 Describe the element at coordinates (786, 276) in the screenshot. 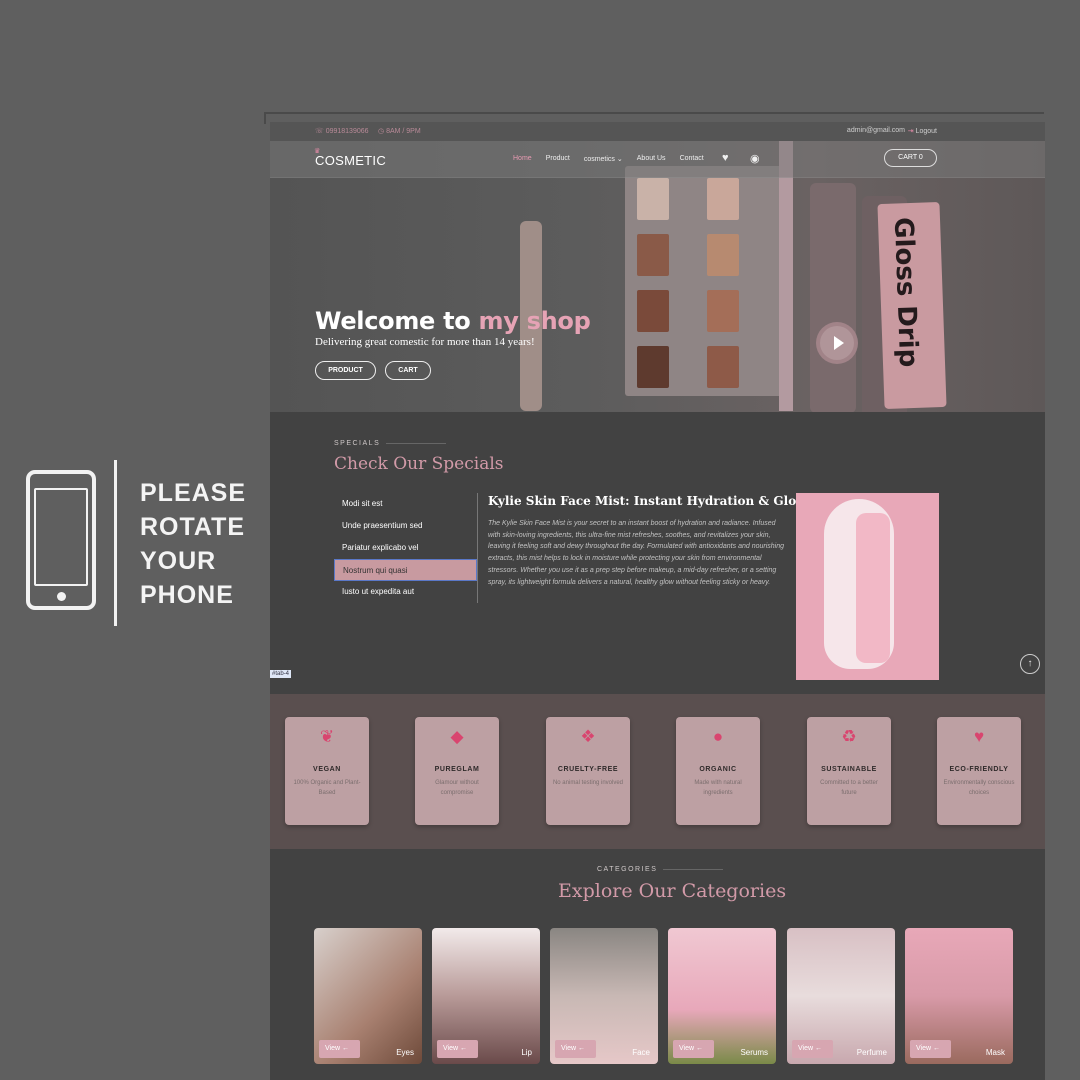

I see `brush-image` at that location.